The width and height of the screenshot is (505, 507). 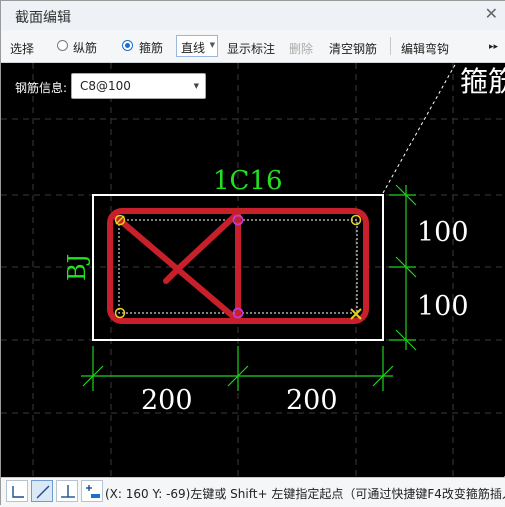 I want to click on longitudinal-radio, so click(x=62, y=45).